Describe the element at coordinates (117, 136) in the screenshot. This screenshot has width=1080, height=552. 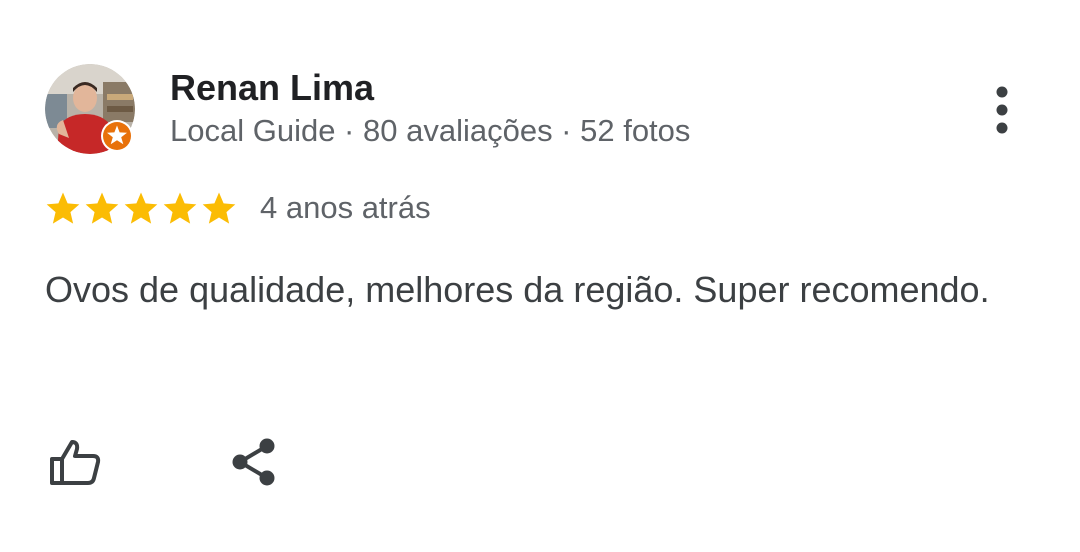
I see `local-guide-badge-icon` at that location.